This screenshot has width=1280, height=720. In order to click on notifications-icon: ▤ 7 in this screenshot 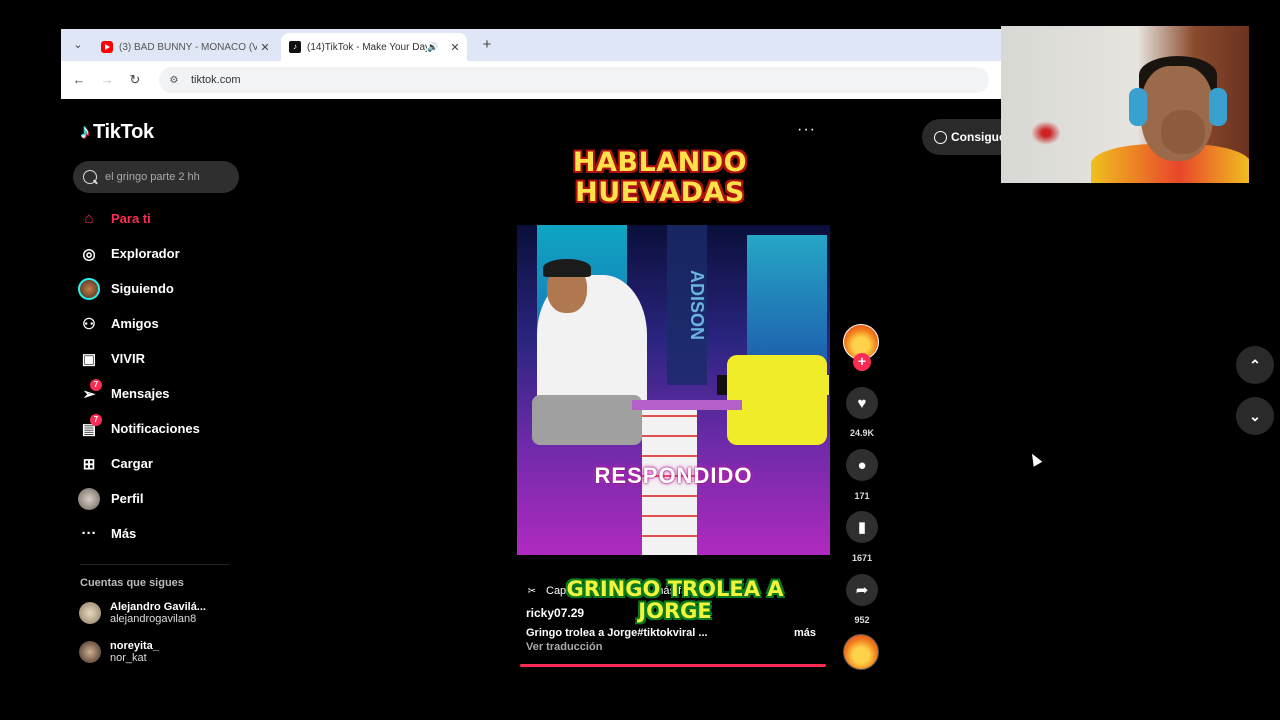, I will do `click(90, 426)`.